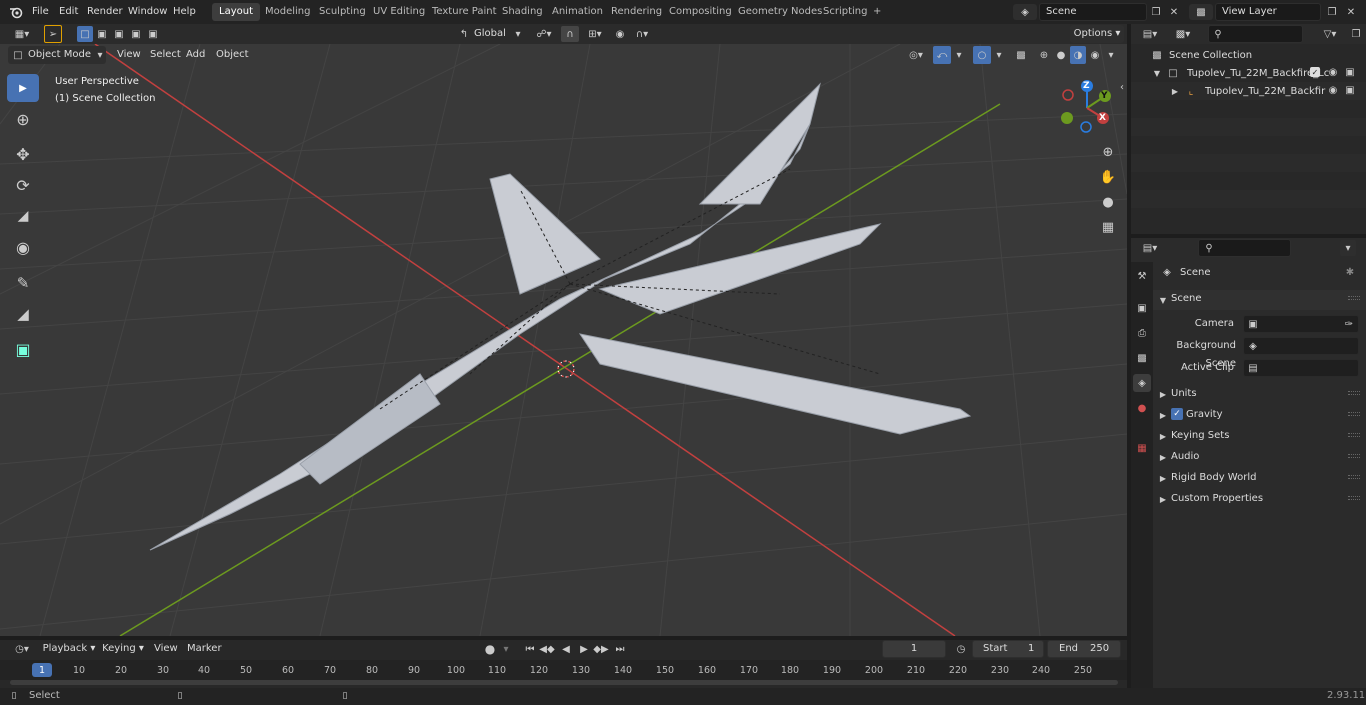 Image resolution: width=1366 pixels, height=705 pixels. What do you see at coordinates (165, 55) in the screenshot?
I see `menu-select: Select` at bounding box center [165, 55].